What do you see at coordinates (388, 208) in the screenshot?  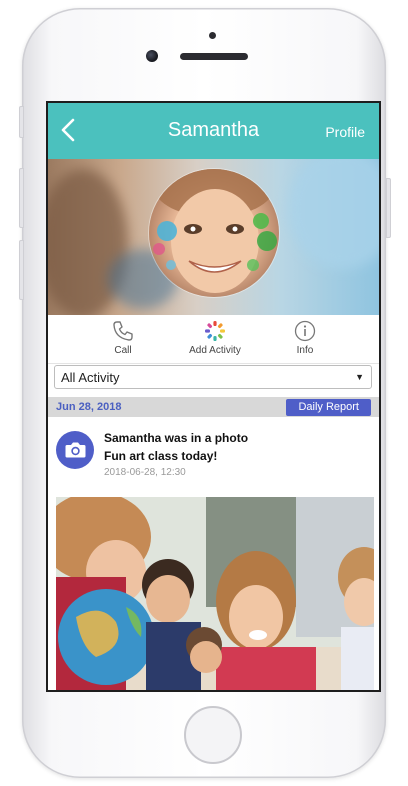 I see `side-button-power` at bounding box center [388, 208].